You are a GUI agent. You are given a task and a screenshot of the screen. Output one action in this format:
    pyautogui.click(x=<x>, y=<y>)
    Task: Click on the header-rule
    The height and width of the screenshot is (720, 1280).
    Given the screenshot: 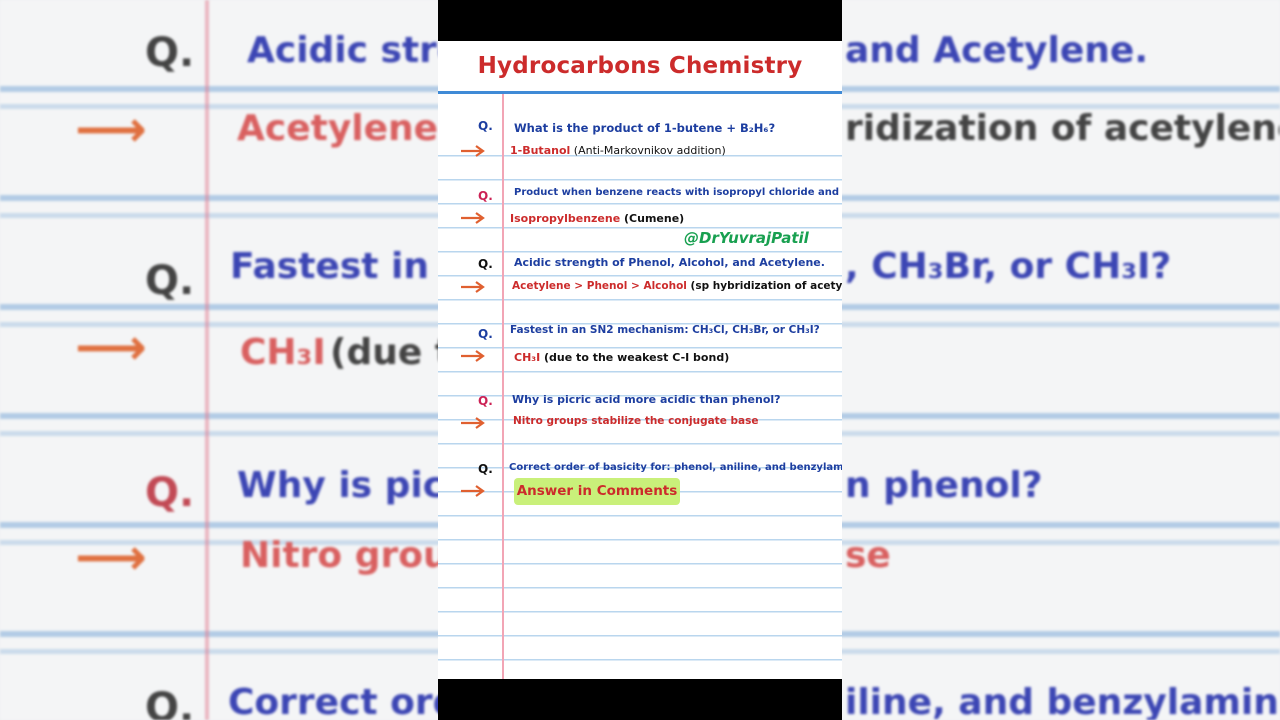 What is the action you would take?
    pyautogui.click(x=640, y=92)
    